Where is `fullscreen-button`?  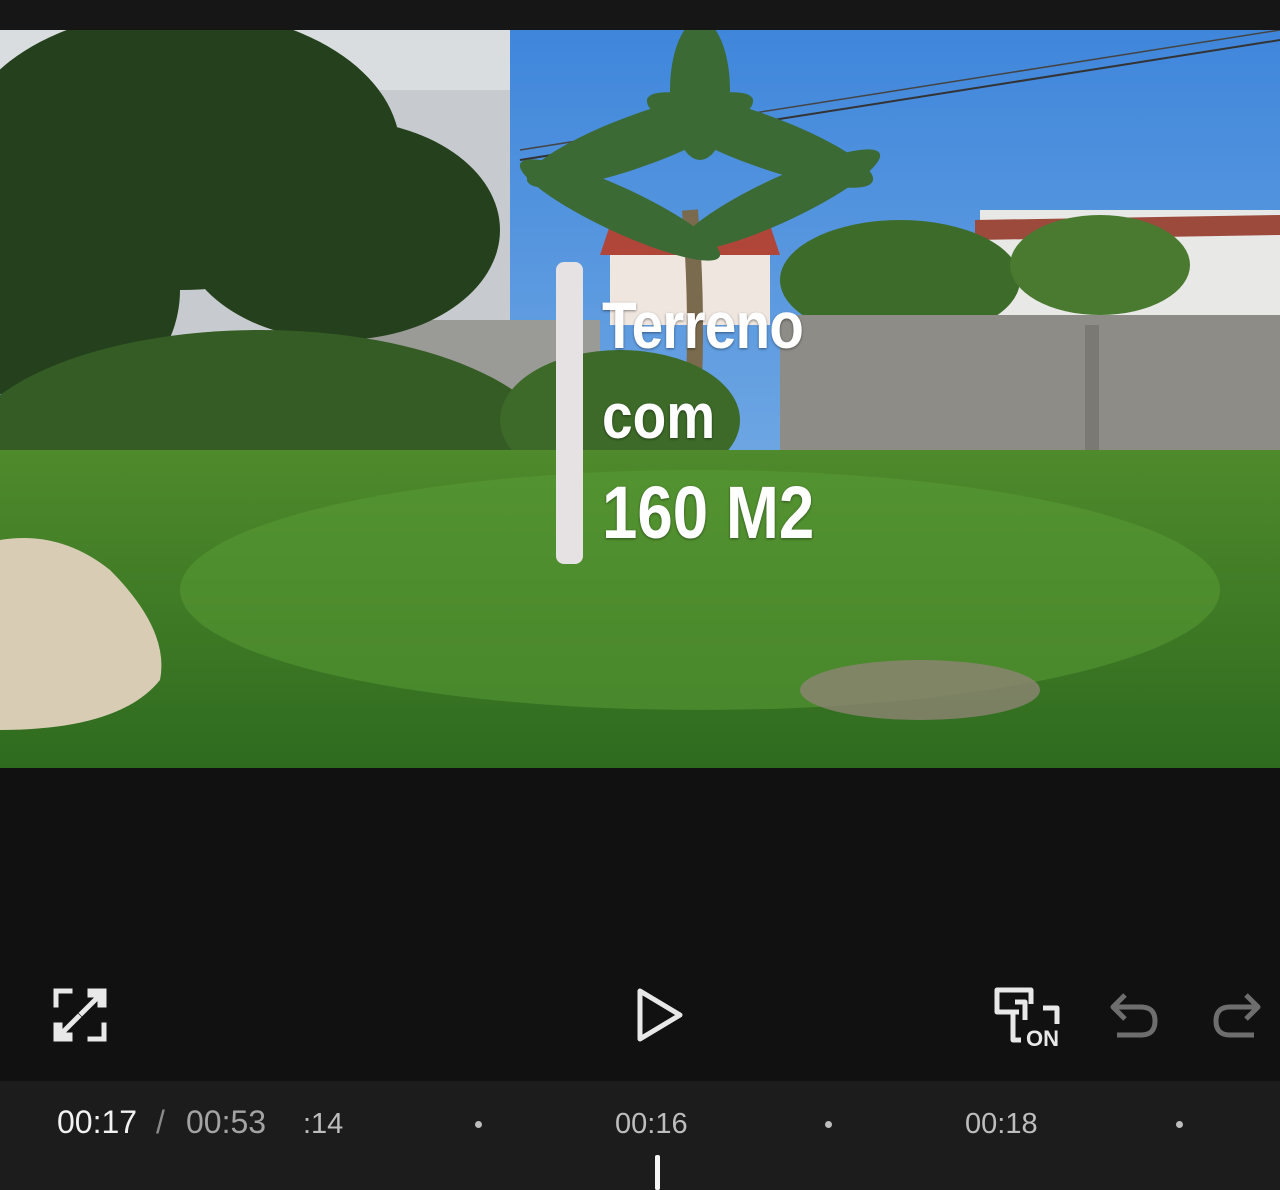
fullscreen-button is located at coordinates (80, 1015).